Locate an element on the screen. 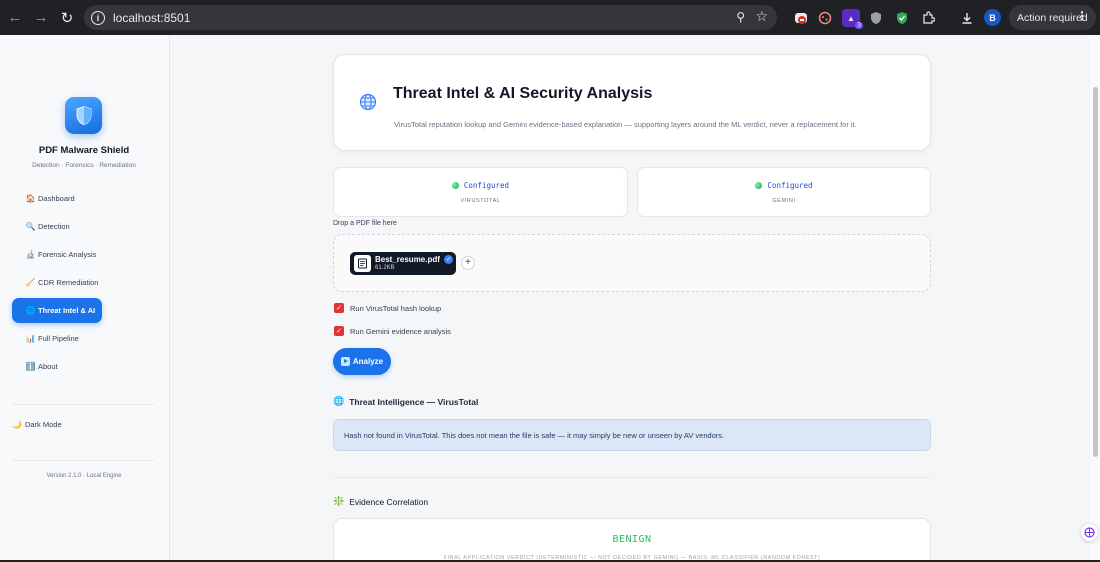  sparkle-icon: ❇️ is located at coordinates (339, 501).